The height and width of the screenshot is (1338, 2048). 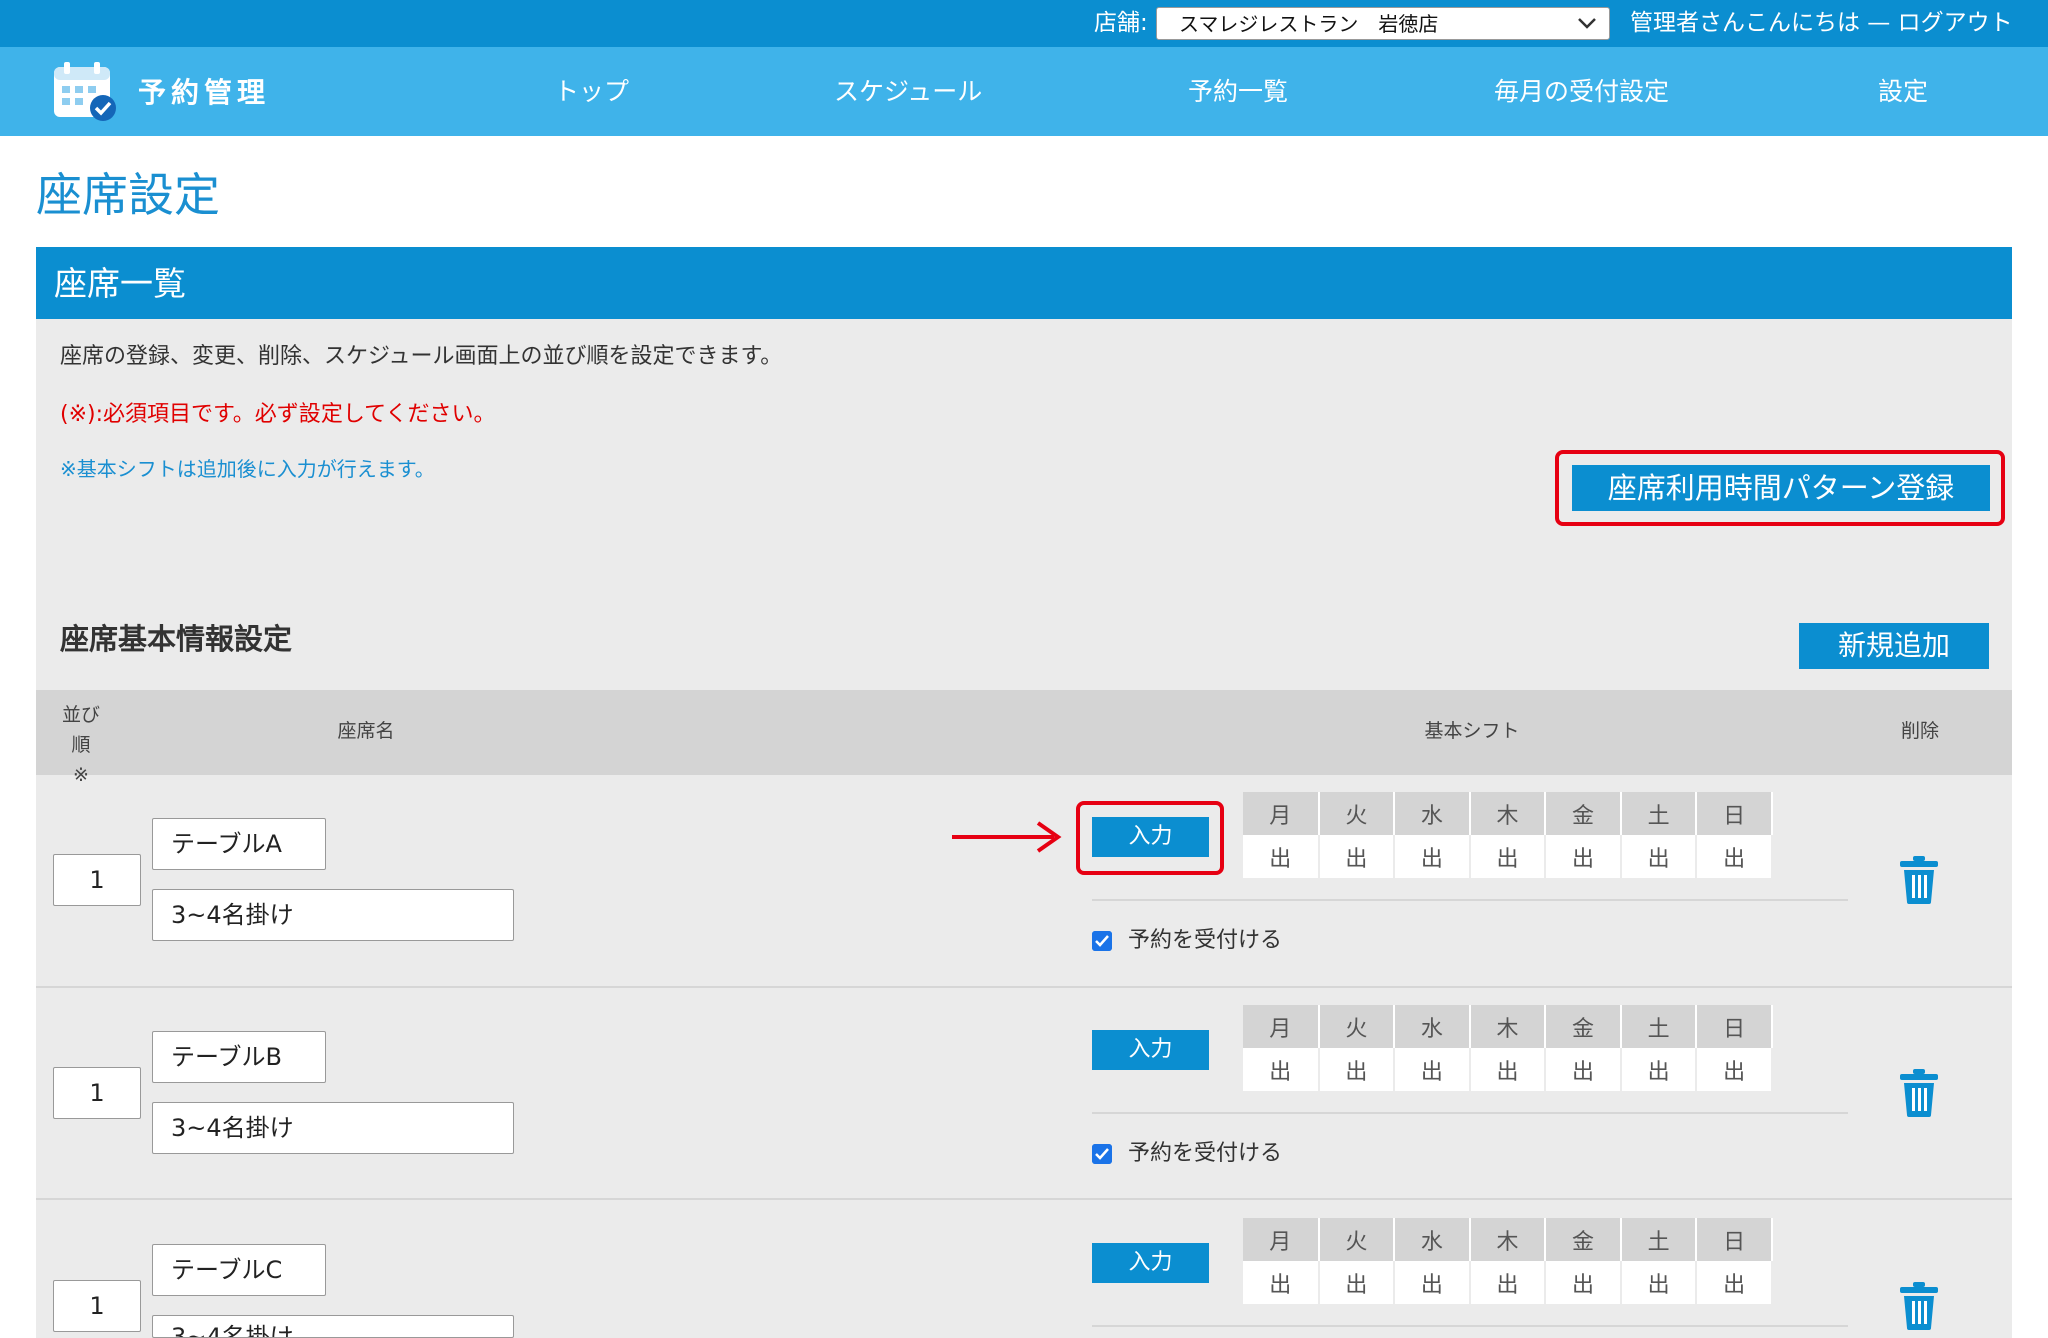 I want to click on header-basic-shift: 基本シフト, so click(x=1472, y=731).